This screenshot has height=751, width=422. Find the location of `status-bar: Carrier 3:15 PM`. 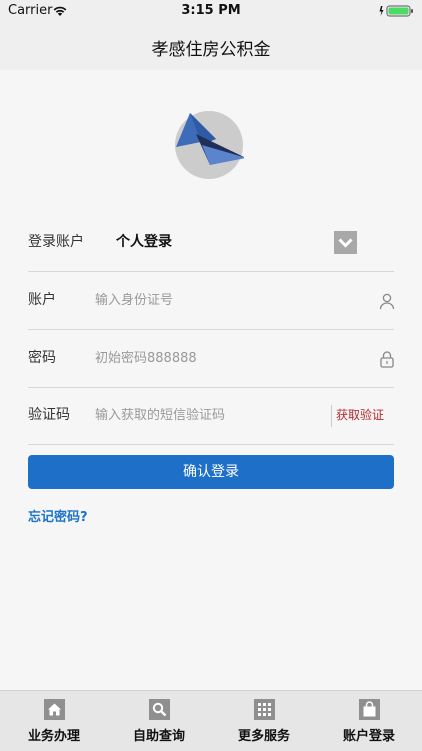

status-bar: Carrier 3:15 PM is located at coordinates (211, 11).